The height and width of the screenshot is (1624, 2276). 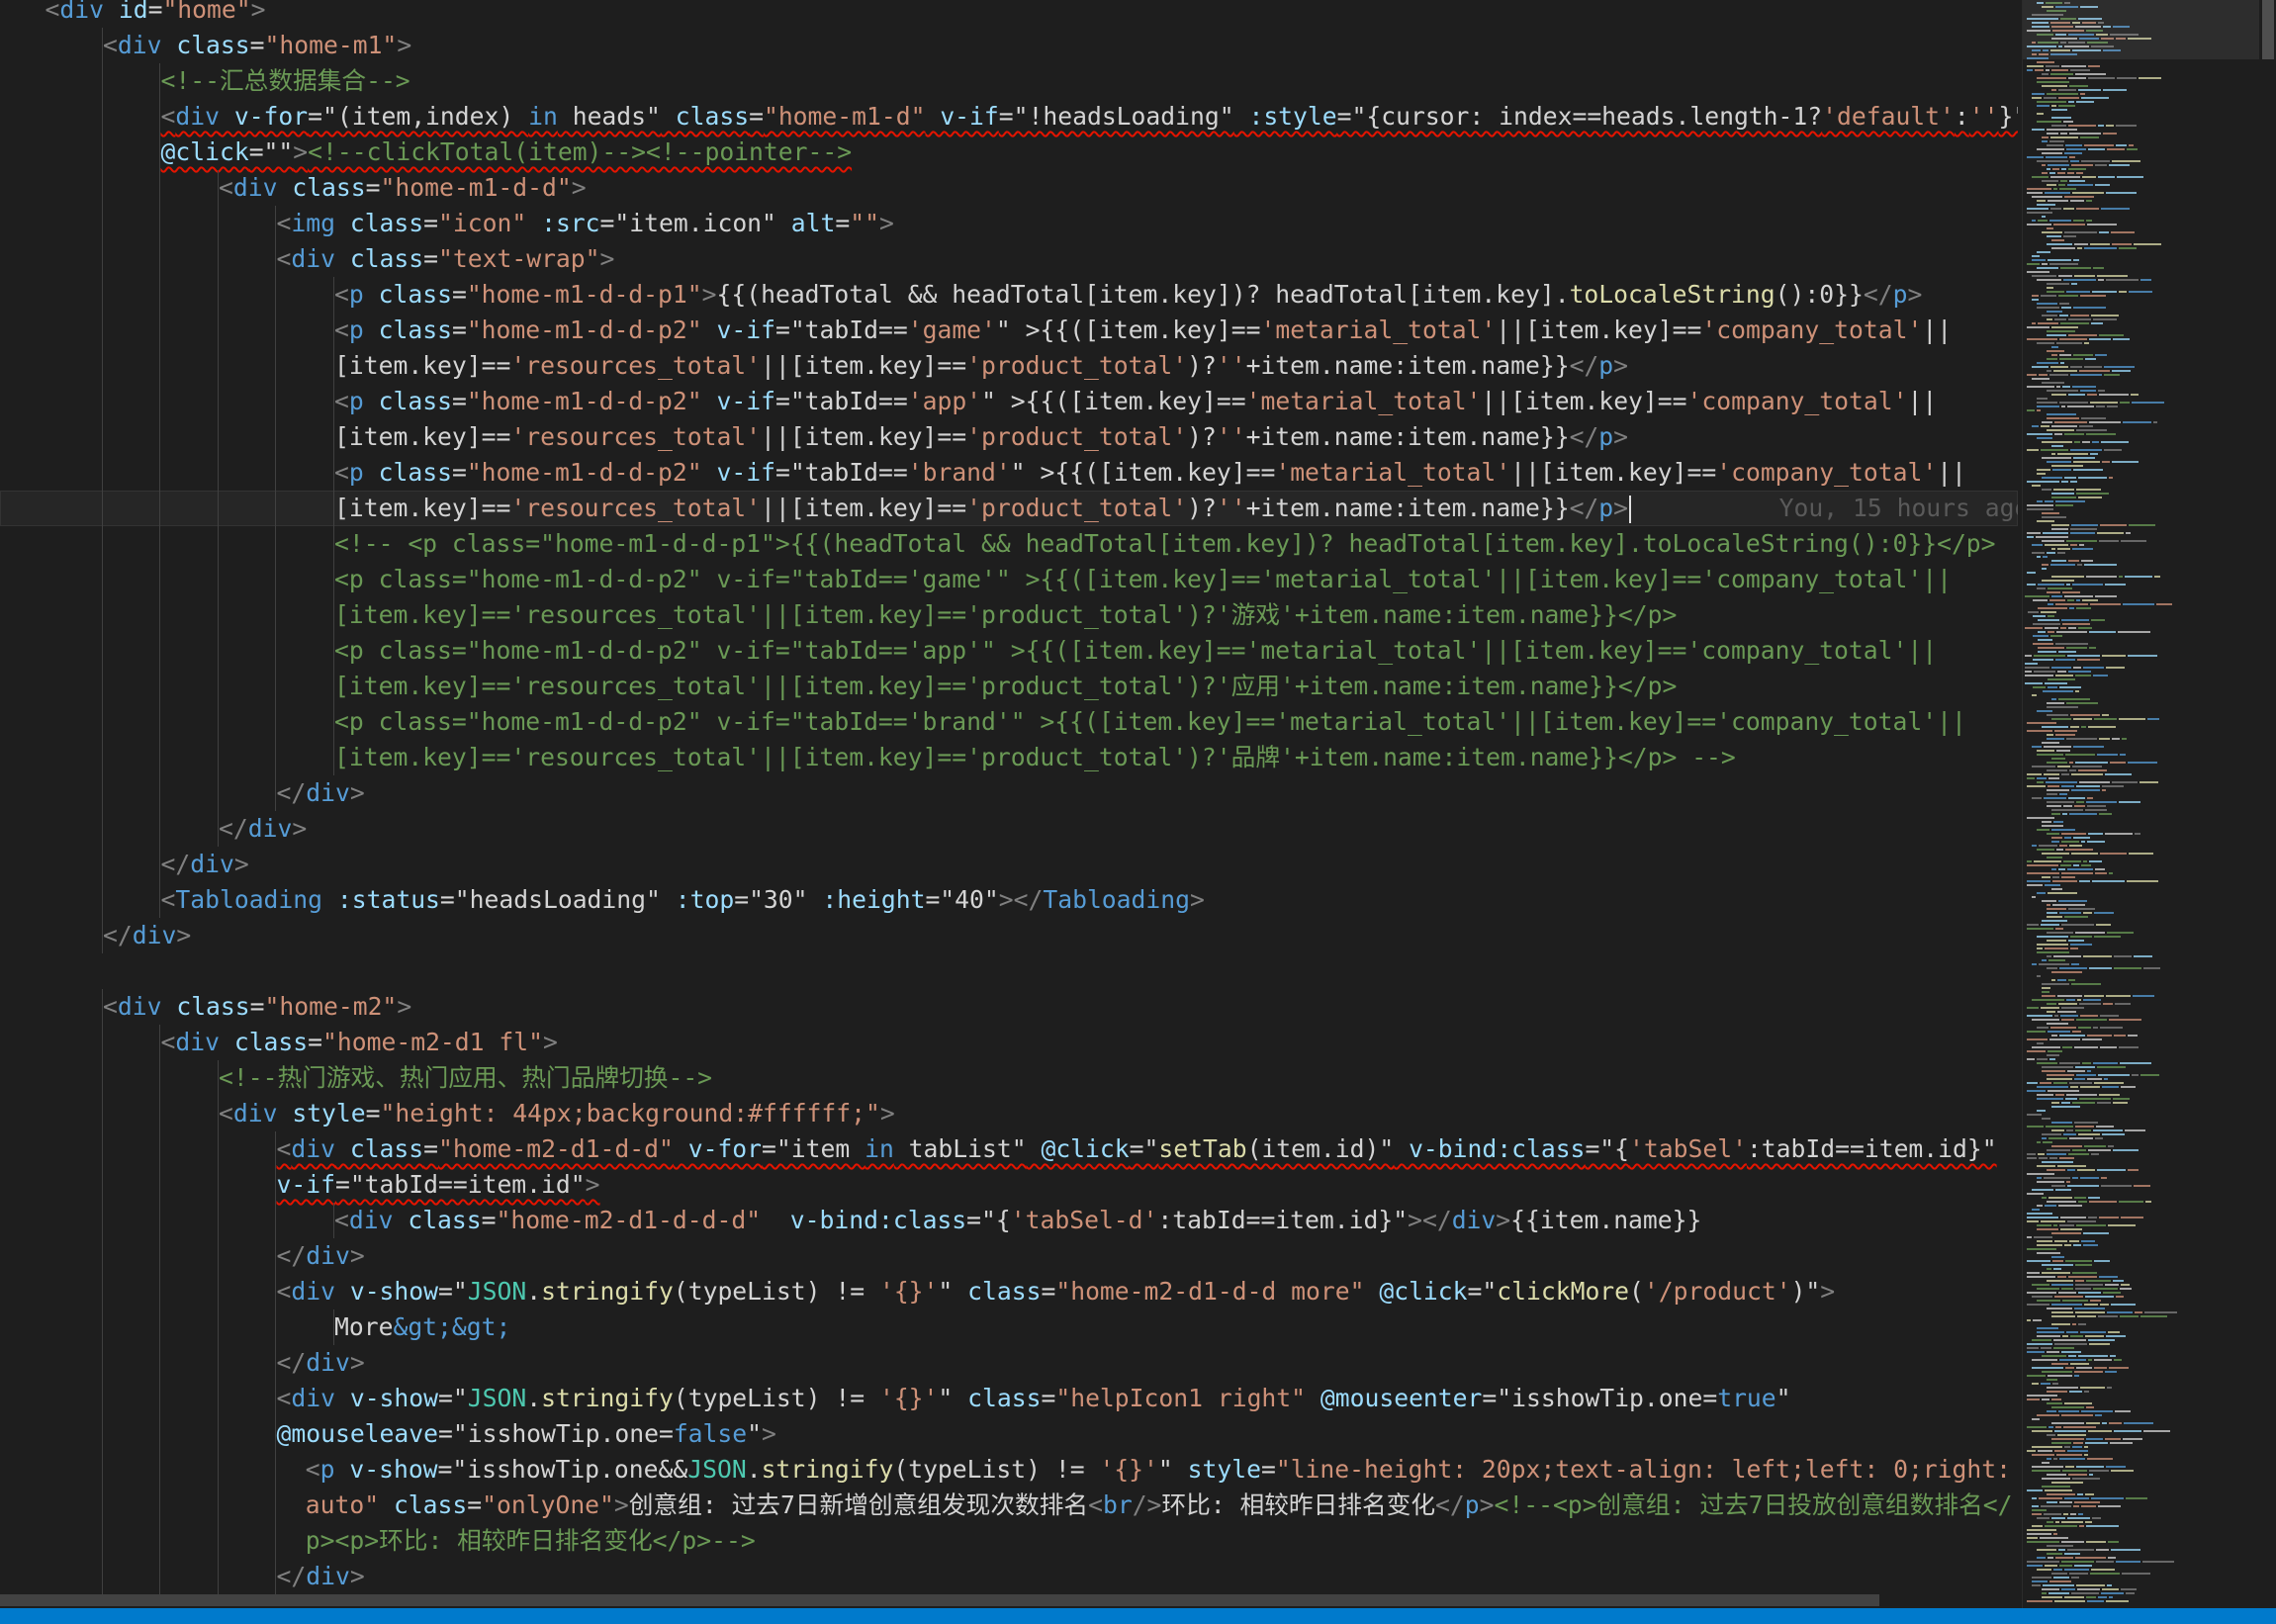 I want to click on code-token: =, so click(x=373, y=1113).